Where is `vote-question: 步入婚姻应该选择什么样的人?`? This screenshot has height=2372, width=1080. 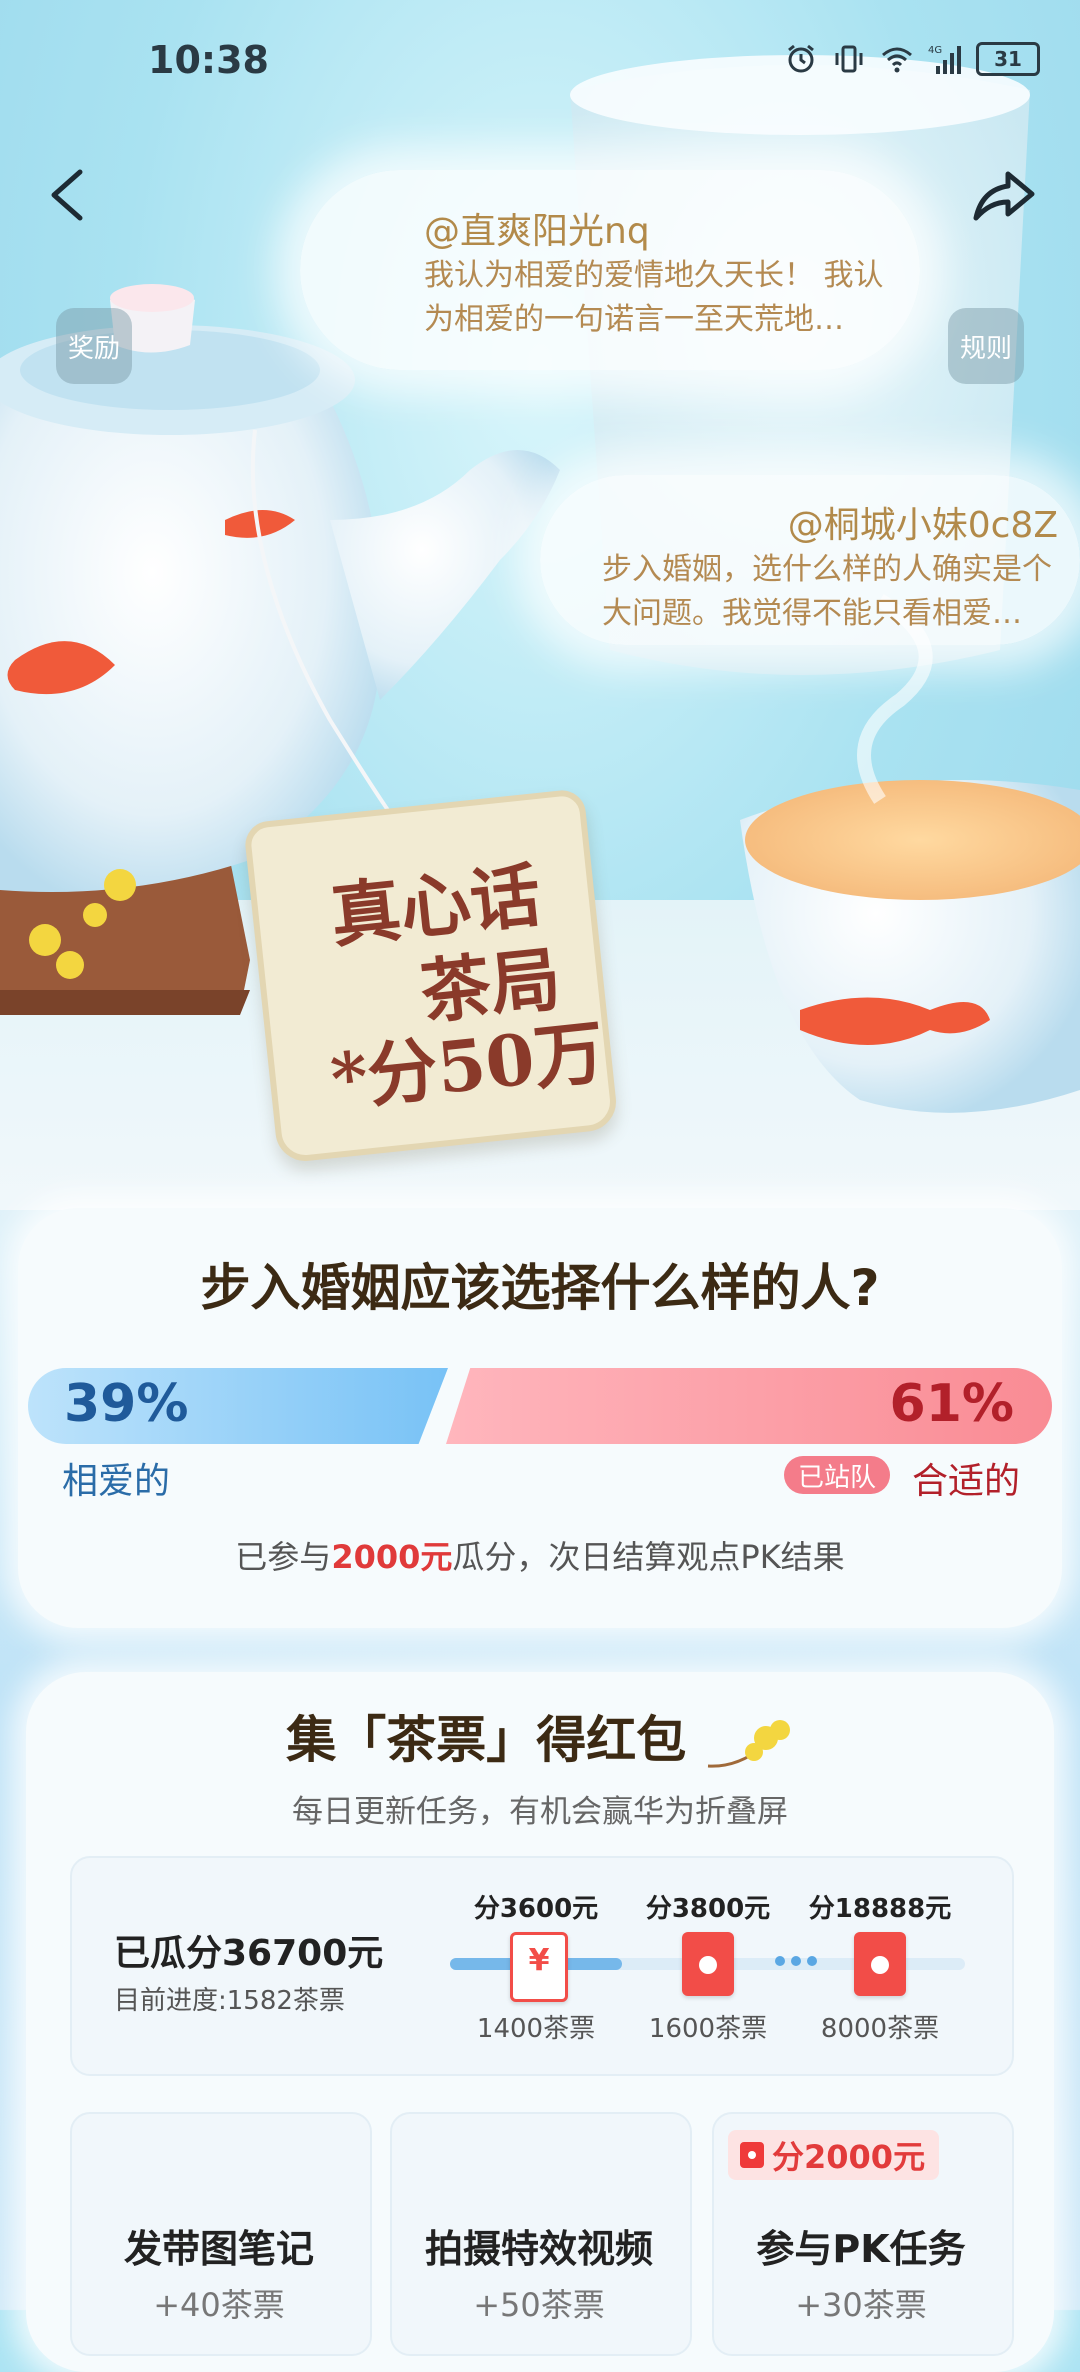
vote-question: 步入婚姻应该选择什么样的人? is located at coordinates (540, 1288).